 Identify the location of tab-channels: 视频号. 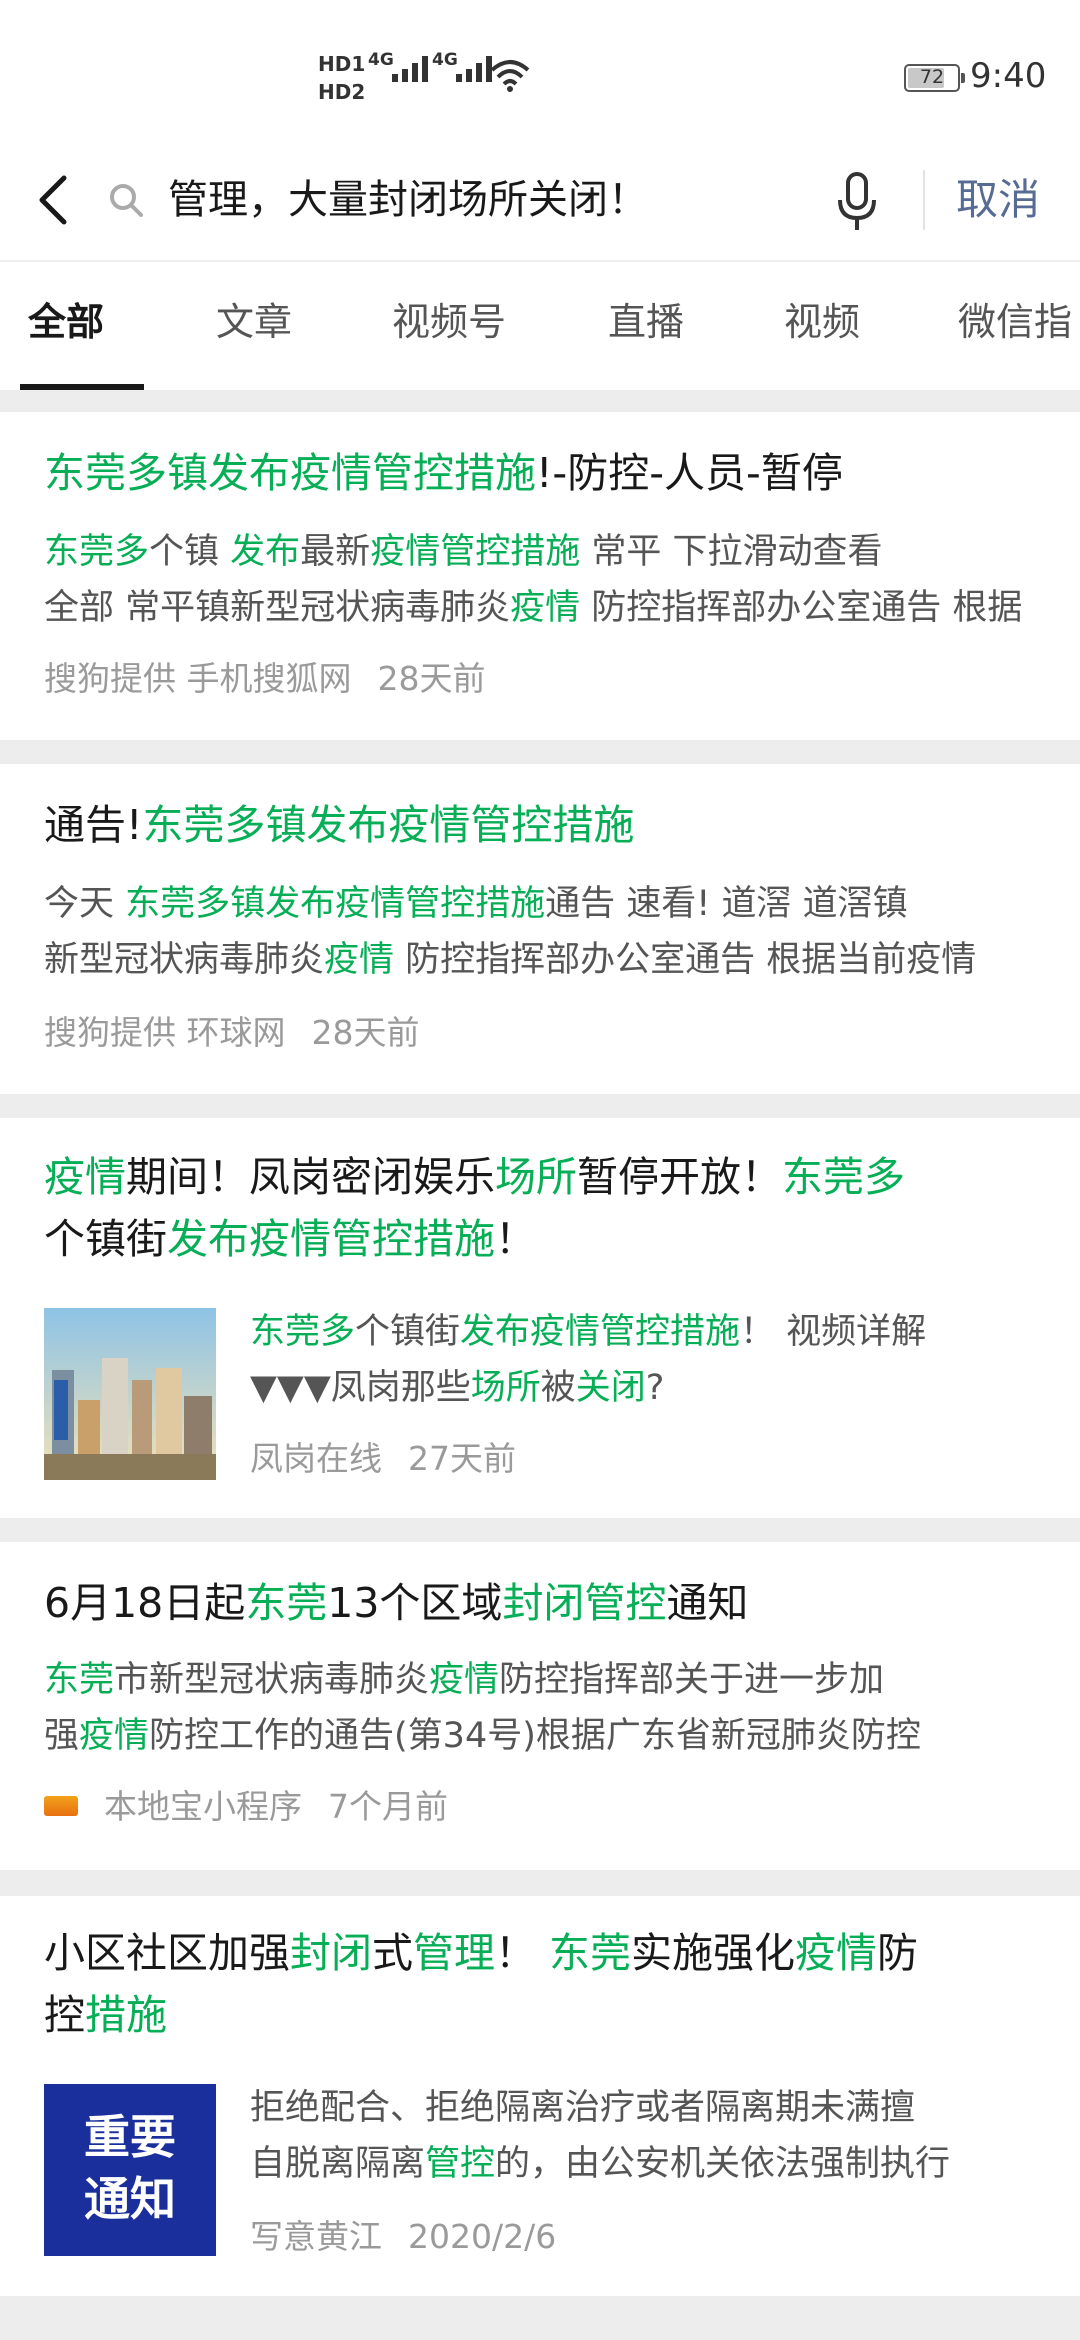
(449, 326).